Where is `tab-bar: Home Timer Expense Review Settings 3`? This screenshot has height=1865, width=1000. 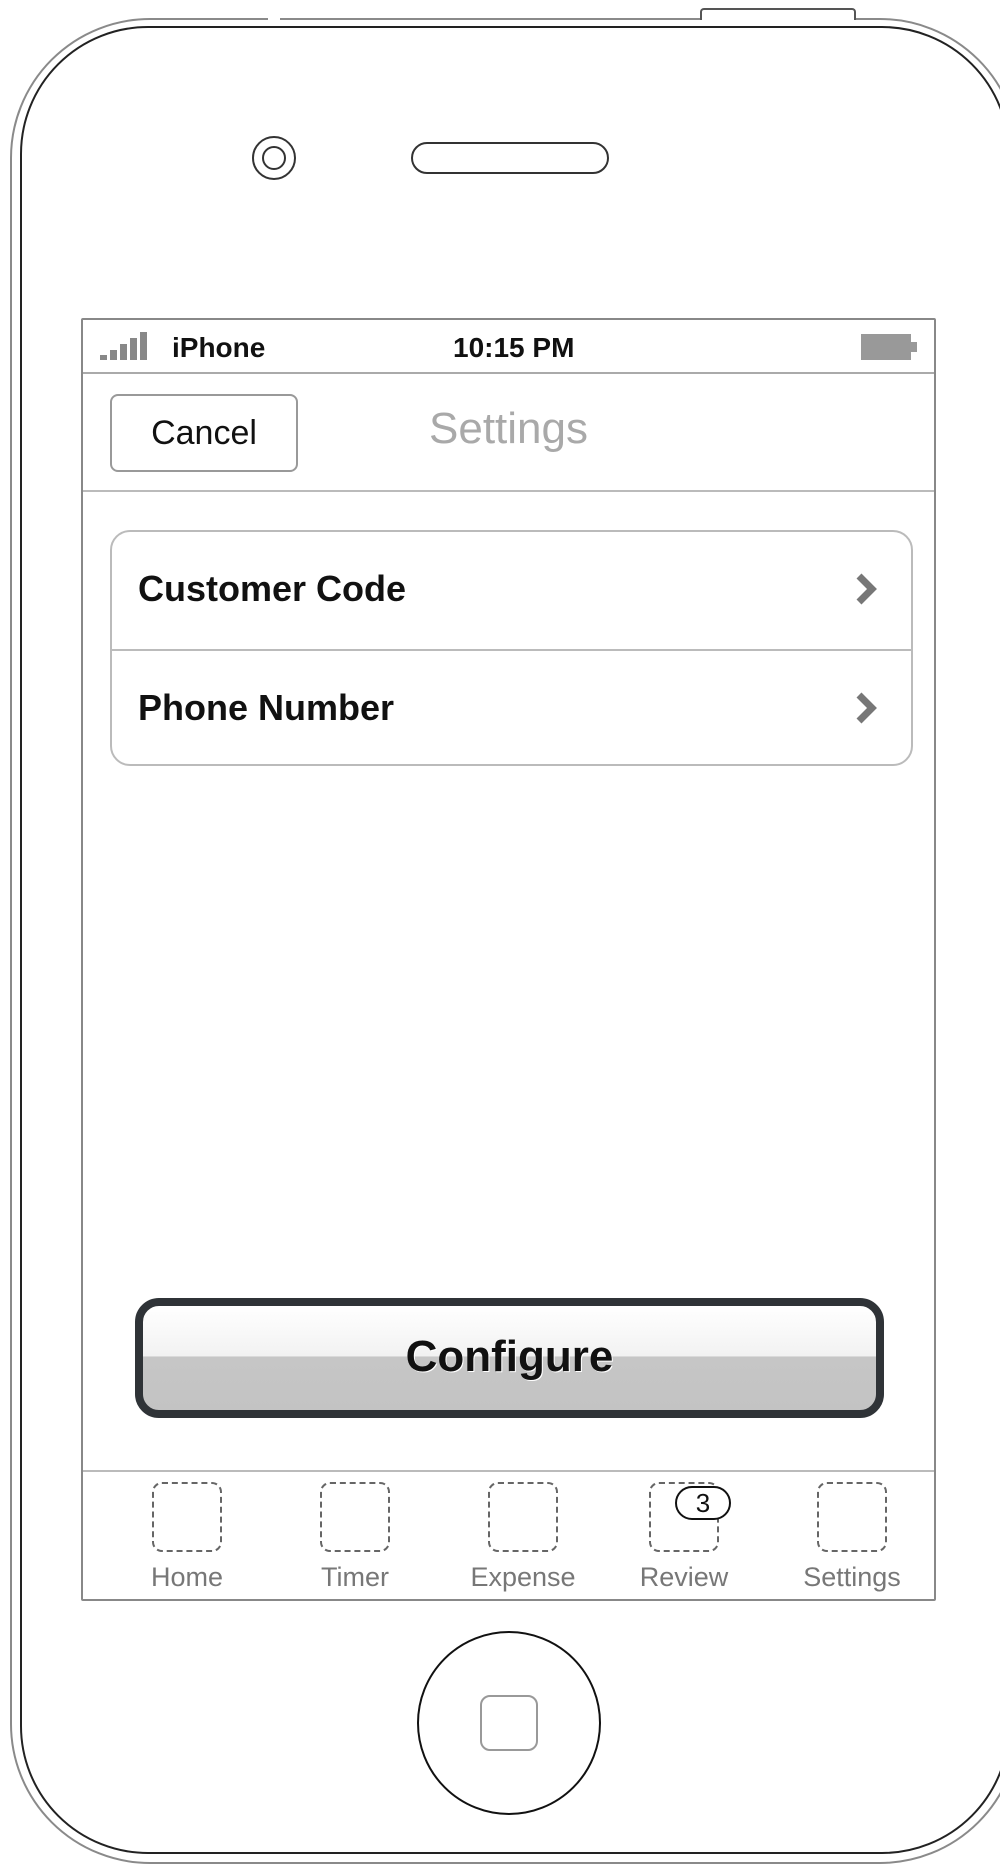
tab-bar: Home Timer Expense Review Settings 3 is located at coordinates (508, 1534).